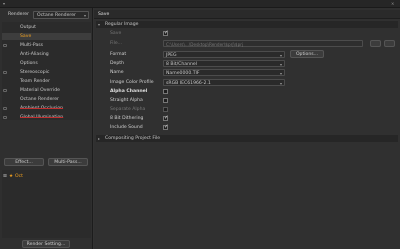 This screenshot has height=249, width=400. What do you see at coordinates (42, 108) in the screenshot?
I see `tree-item-label: Ambient Occlusion` at bounding box center [42, 108].